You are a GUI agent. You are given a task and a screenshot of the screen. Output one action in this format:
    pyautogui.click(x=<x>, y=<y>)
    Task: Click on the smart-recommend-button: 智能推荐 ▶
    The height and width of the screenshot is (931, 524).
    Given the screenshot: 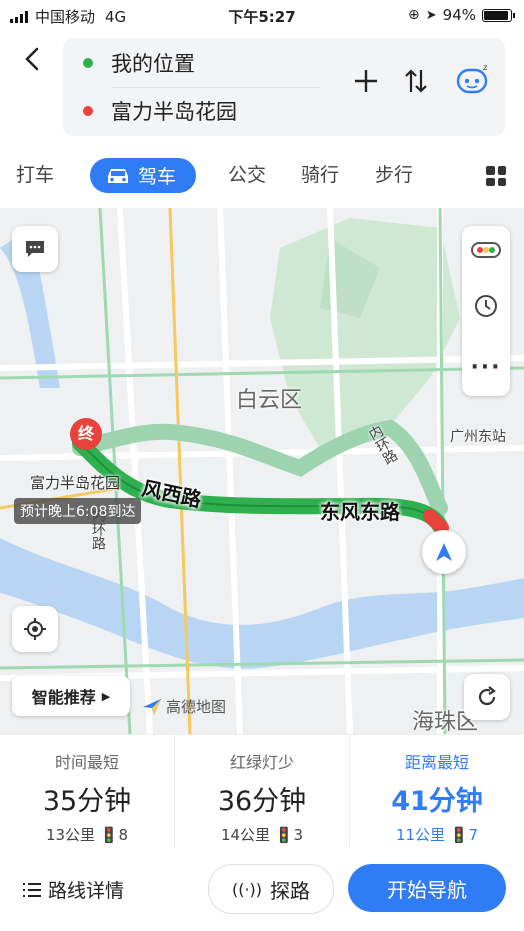 What is the action you would take?
    pyautogui.click(x=71, y=696)
    